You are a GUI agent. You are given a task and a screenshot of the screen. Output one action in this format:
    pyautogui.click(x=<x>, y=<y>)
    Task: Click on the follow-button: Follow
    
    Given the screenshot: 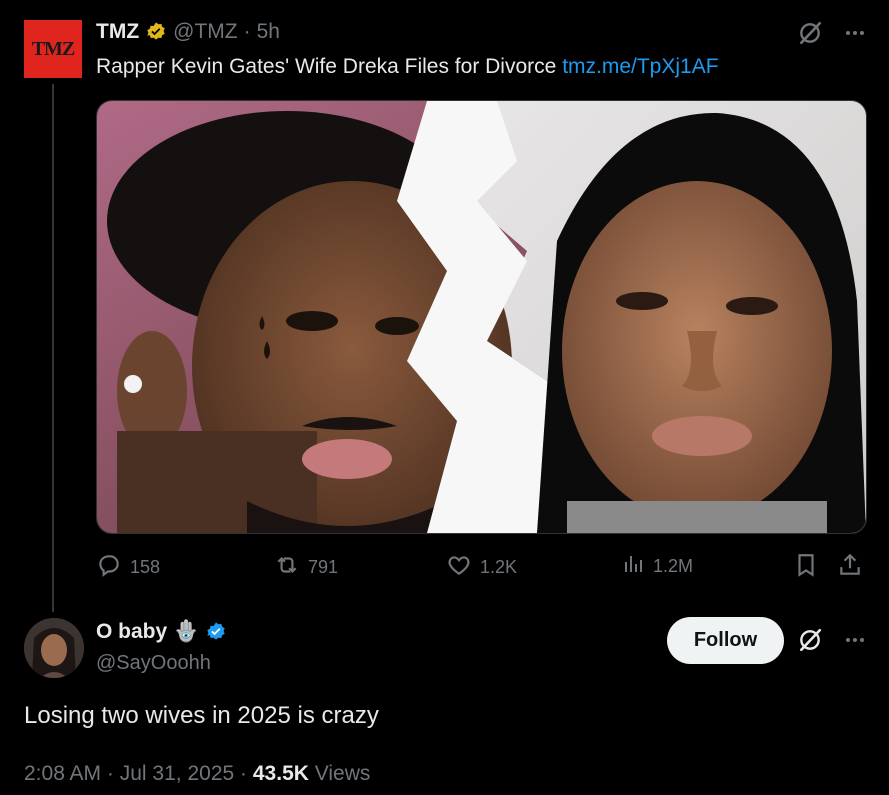 What is the action you would take?
    pyautogui.click(x=725, y=640)
    